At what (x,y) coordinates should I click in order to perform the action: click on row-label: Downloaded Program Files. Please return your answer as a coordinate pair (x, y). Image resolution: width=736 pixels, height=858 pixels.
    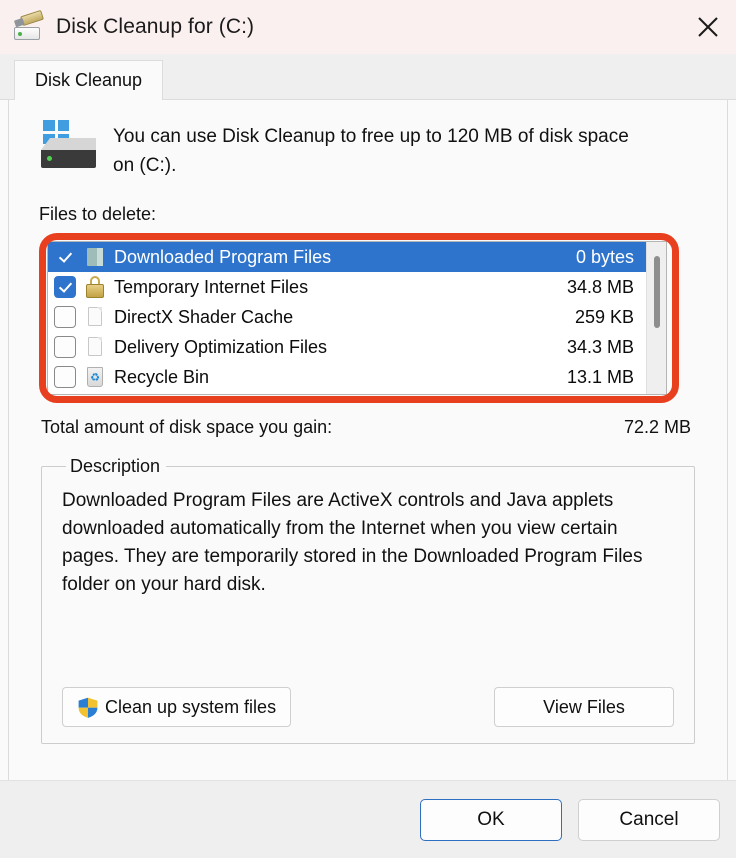
    Looking at the image, I should click on (223, 256).